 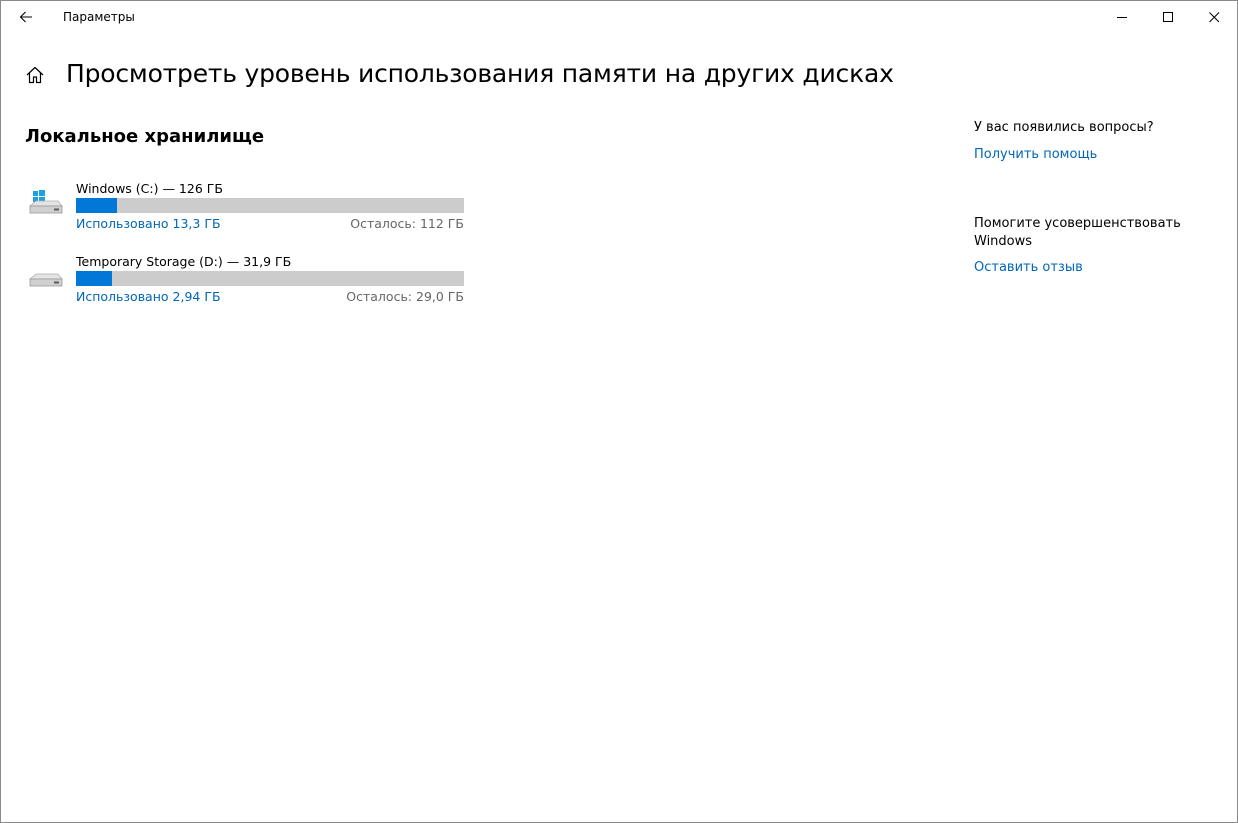 What do you see at coordinates (1064, 127) in the screenshot?
I see `questions-heading: У вас появились вопросы?` at bounding box center [1064, 127].